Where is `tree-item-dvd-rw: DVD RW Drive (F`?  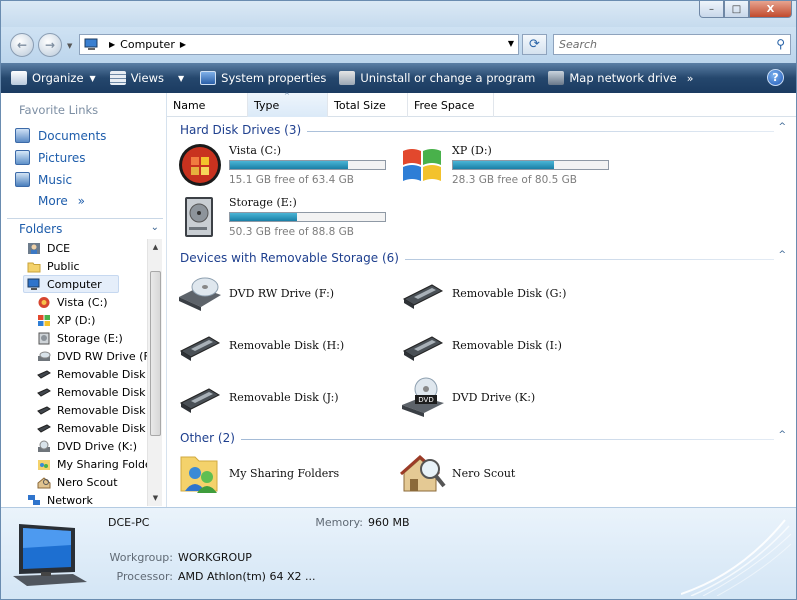
tree-item-dvd-rw: DVD RW Drive (F is located at coordinates (92, 356).